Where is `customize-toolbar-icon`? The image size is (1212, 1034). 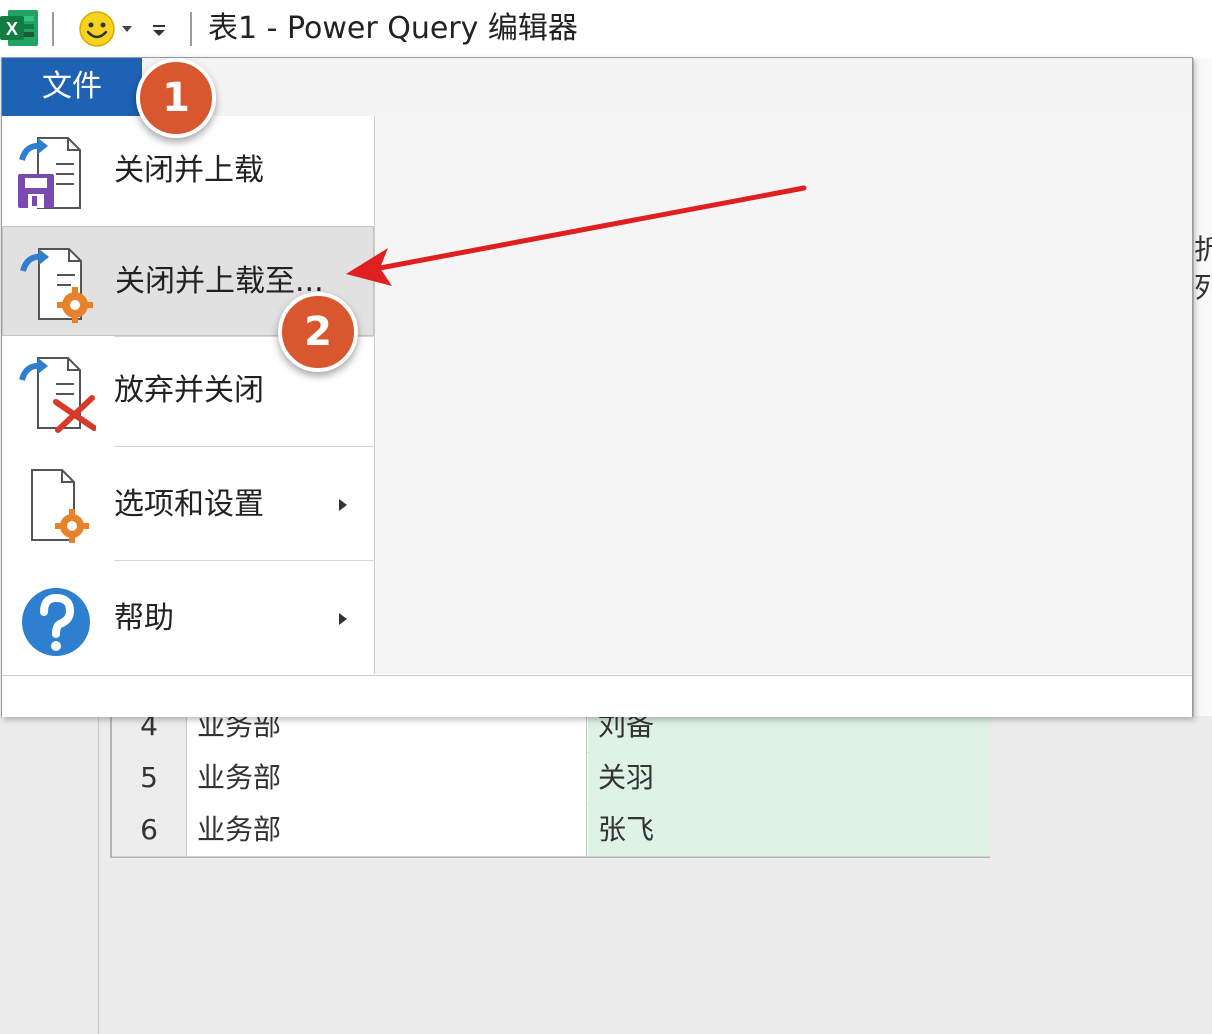
customize-toolbar-icon is located at coordinates (159, 30).